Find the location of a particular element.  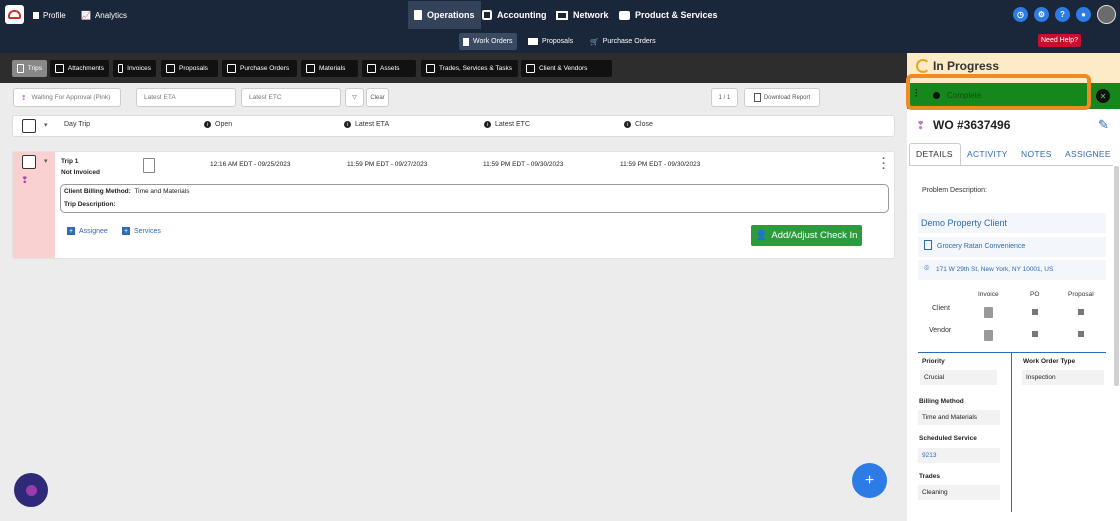

chat-icon: ● is located at coordinates (1083, 14).